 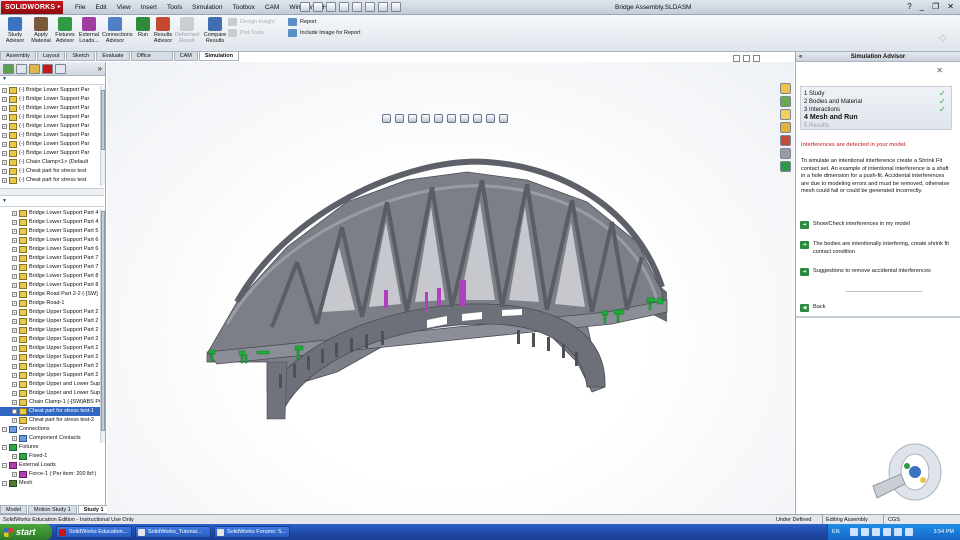 I want to click on viewport-tile-icon, so click(x=736, y=58).